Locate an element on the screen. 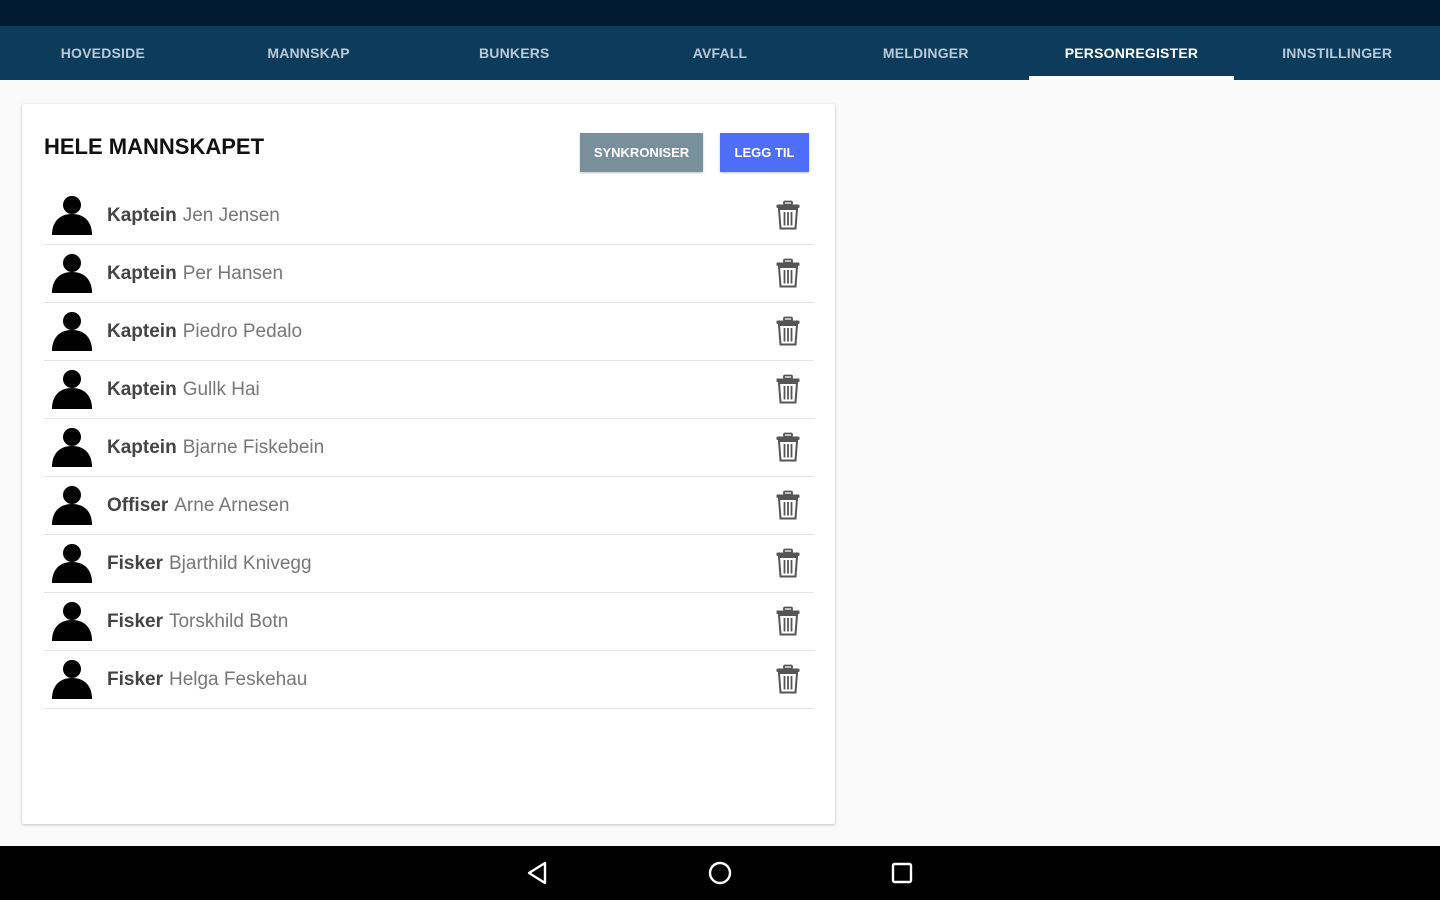 This screenshot has width=1440, height=900. home-circle-icon is located at coordinates (720, 873).